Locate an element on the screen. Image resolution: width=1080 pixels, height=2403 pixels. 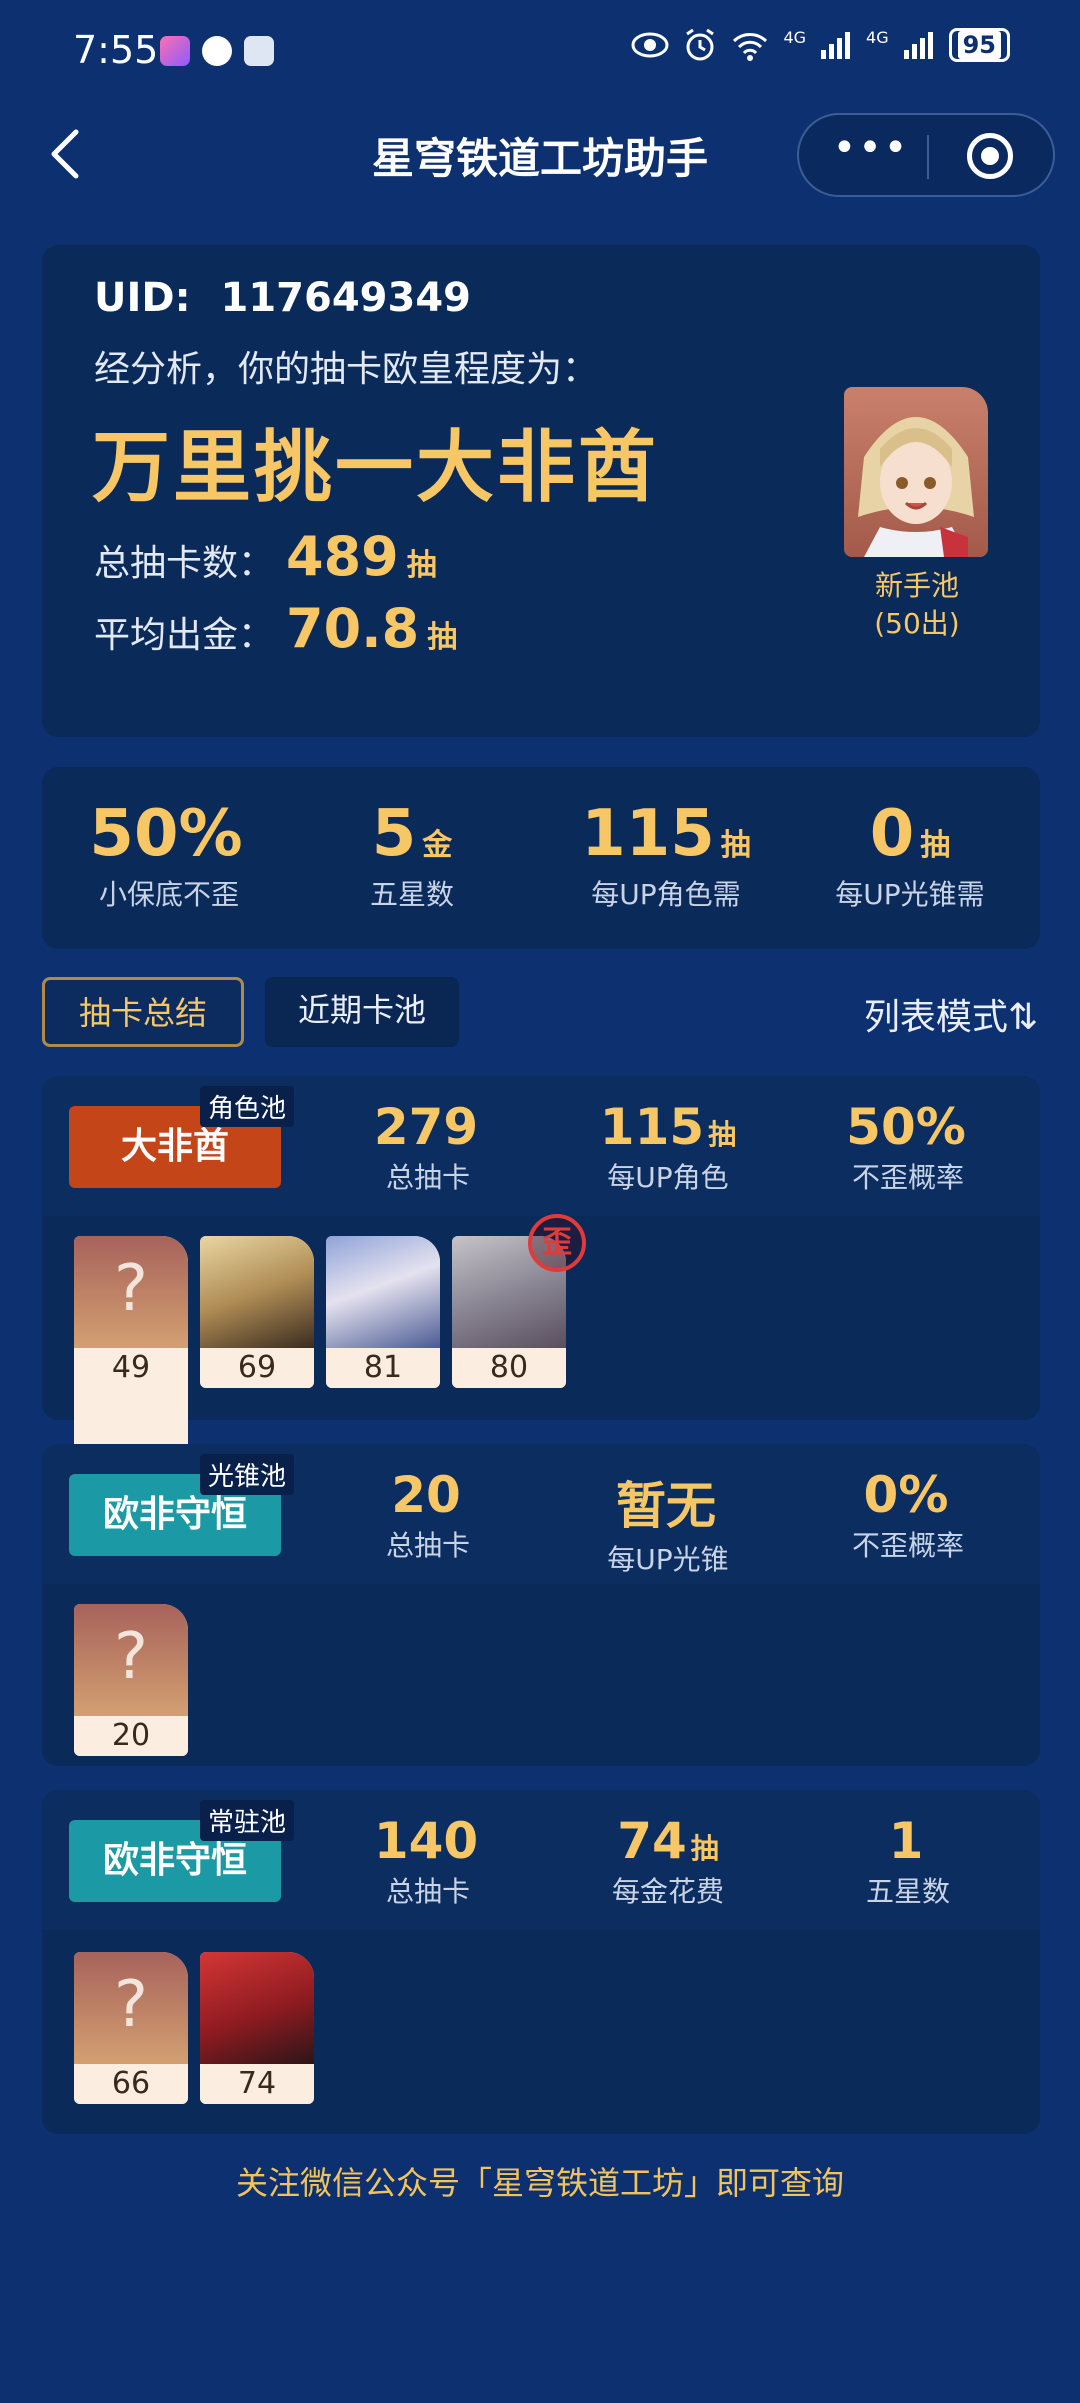
metric-item: 5金 五星数 is located at coordinates (412, 855).